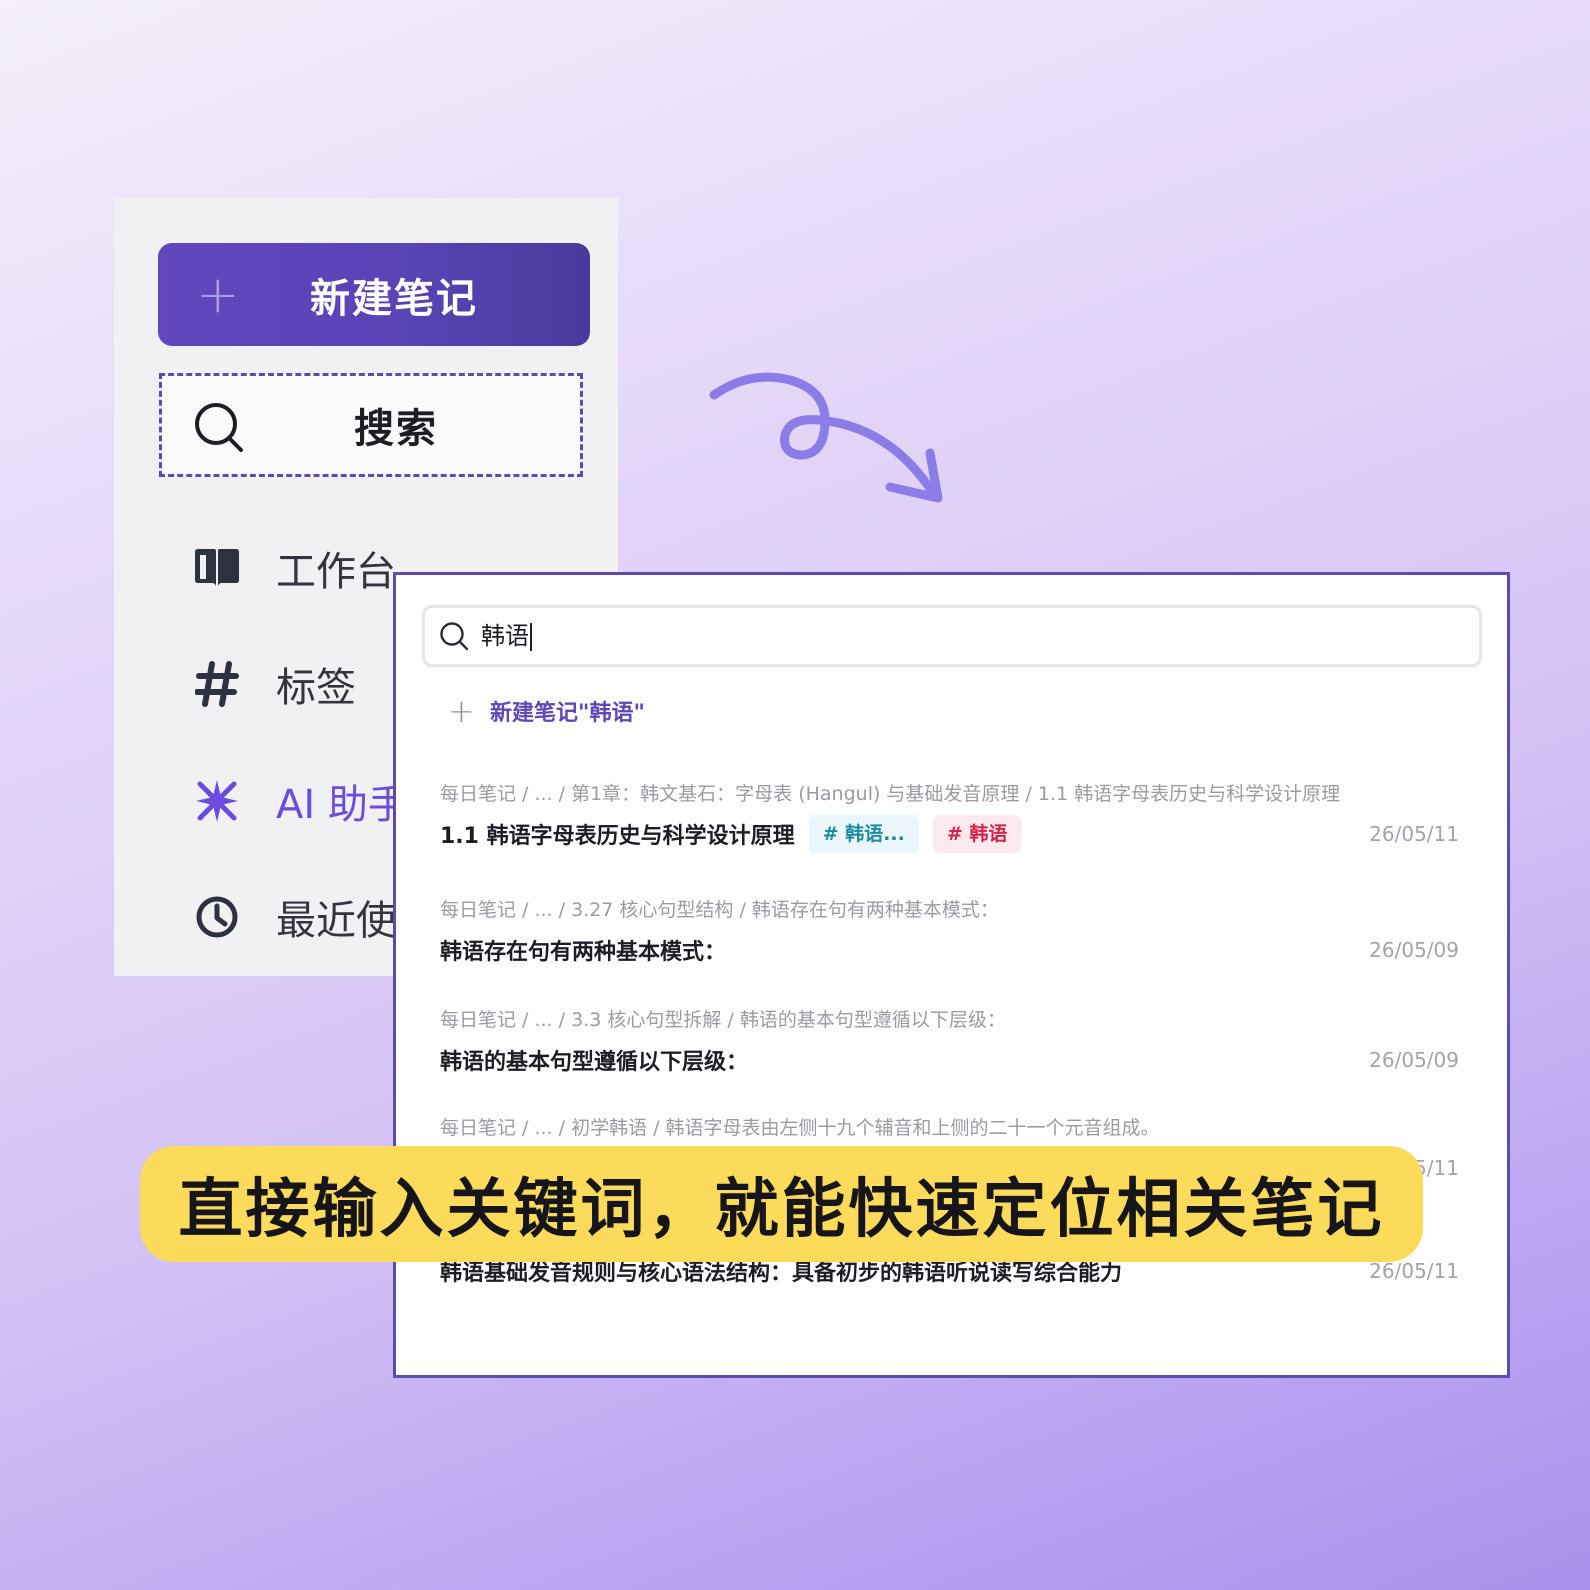 This screenshot has height=1590, width=1590. I want to click on sidebar-item-tags: 标签, so click(274, 684).